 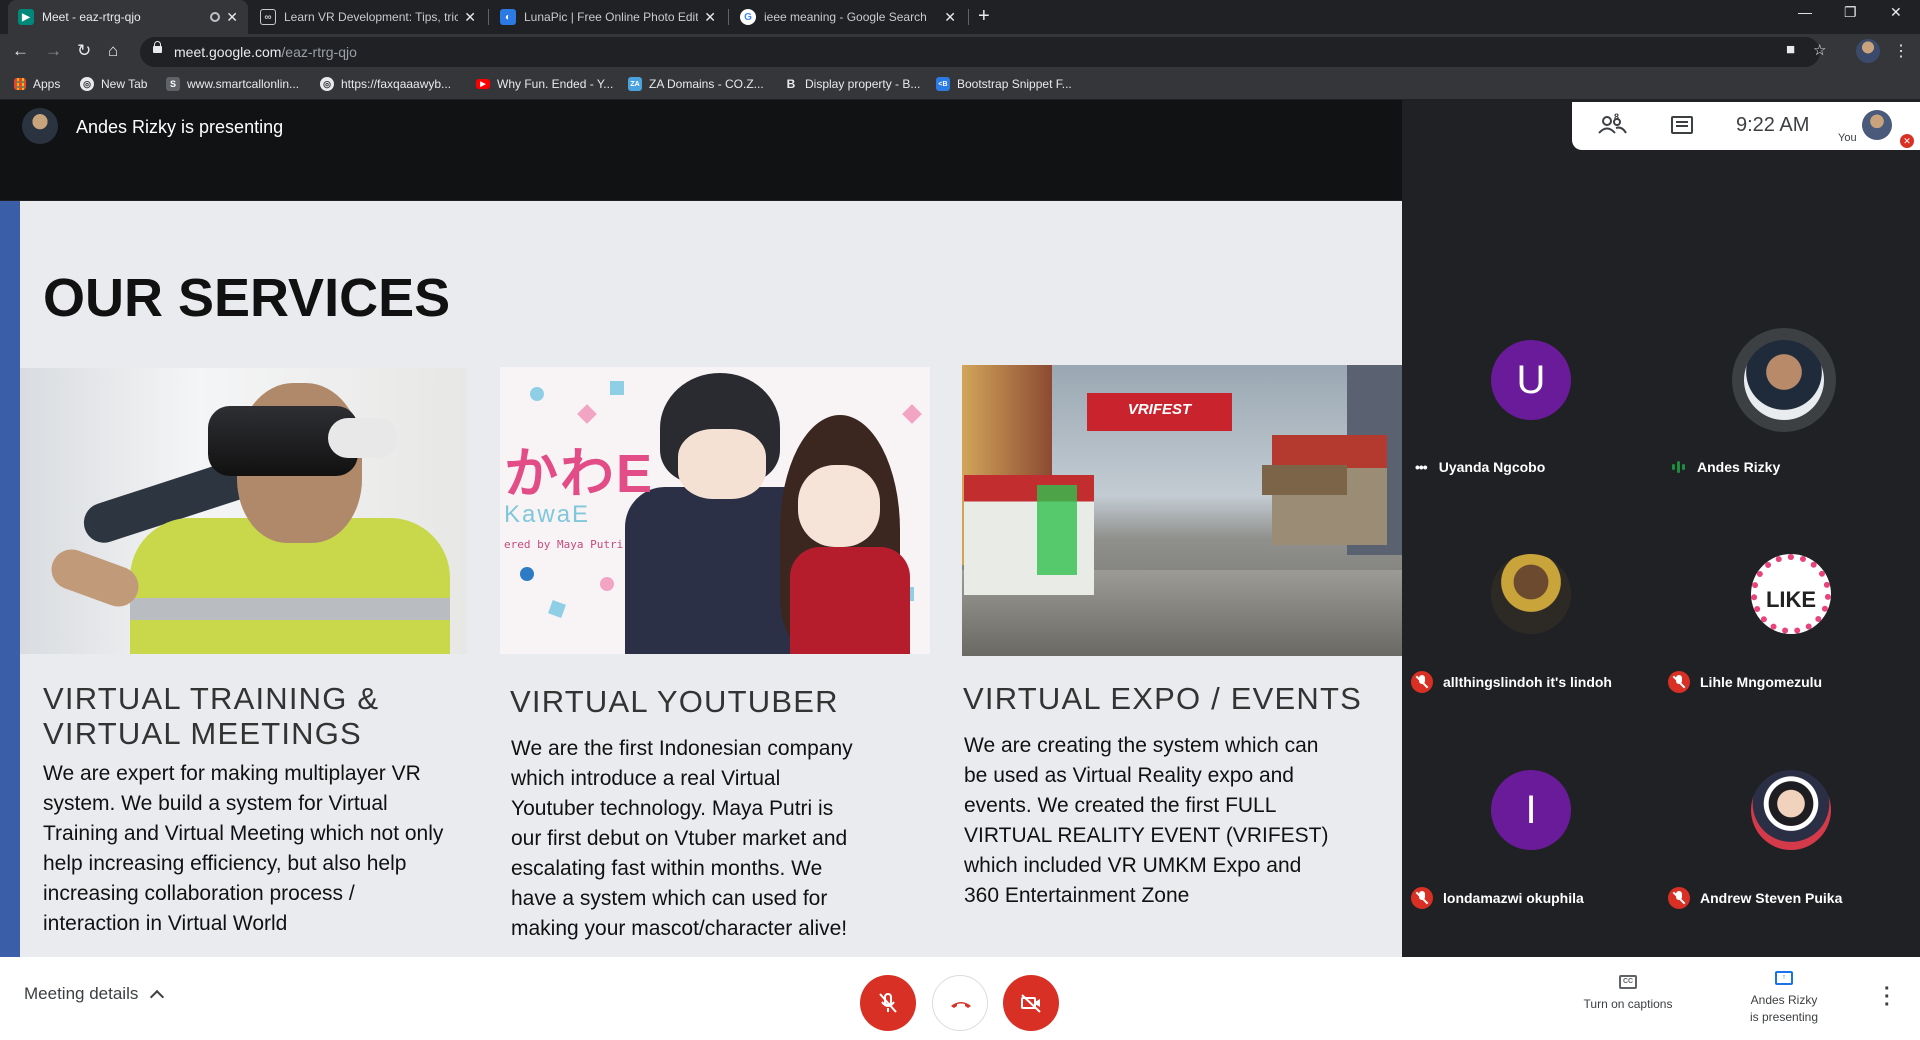 What do you see at coordinates (247, 298) in the screenshot?
I see `slide-title: OUR SERVICES` at bounding box center [247, 298].